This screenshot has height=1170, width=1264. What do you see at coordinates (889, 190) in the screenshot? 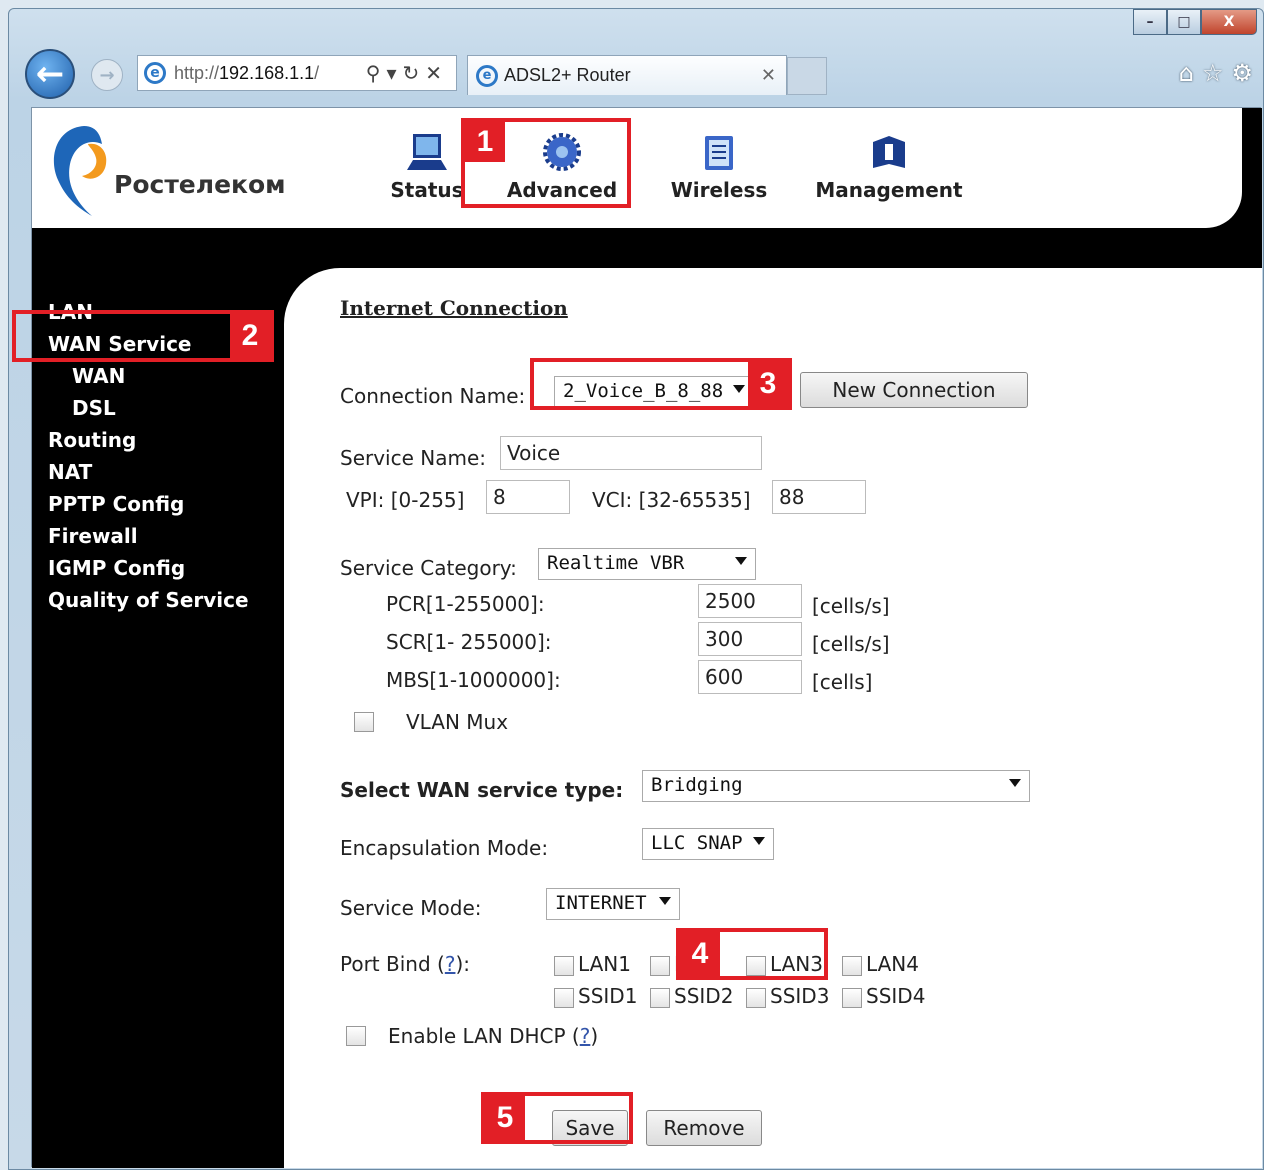
I see `nav-management-label: Management` at bounding box center [889, 190].